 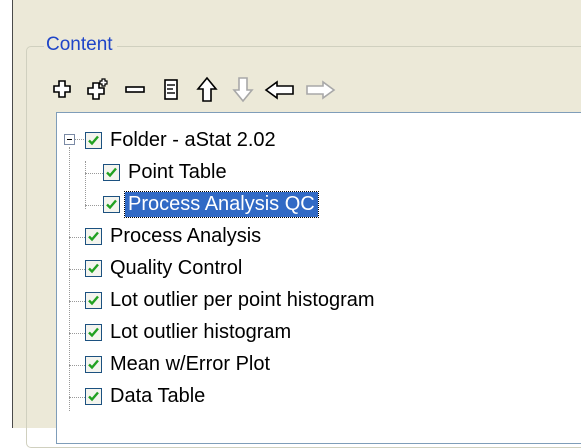 What do you see at coordinates (201, 331) in the screenshot?
I see `tree-item-label: Lot outlier histogram` at bounding box center [201, 331].